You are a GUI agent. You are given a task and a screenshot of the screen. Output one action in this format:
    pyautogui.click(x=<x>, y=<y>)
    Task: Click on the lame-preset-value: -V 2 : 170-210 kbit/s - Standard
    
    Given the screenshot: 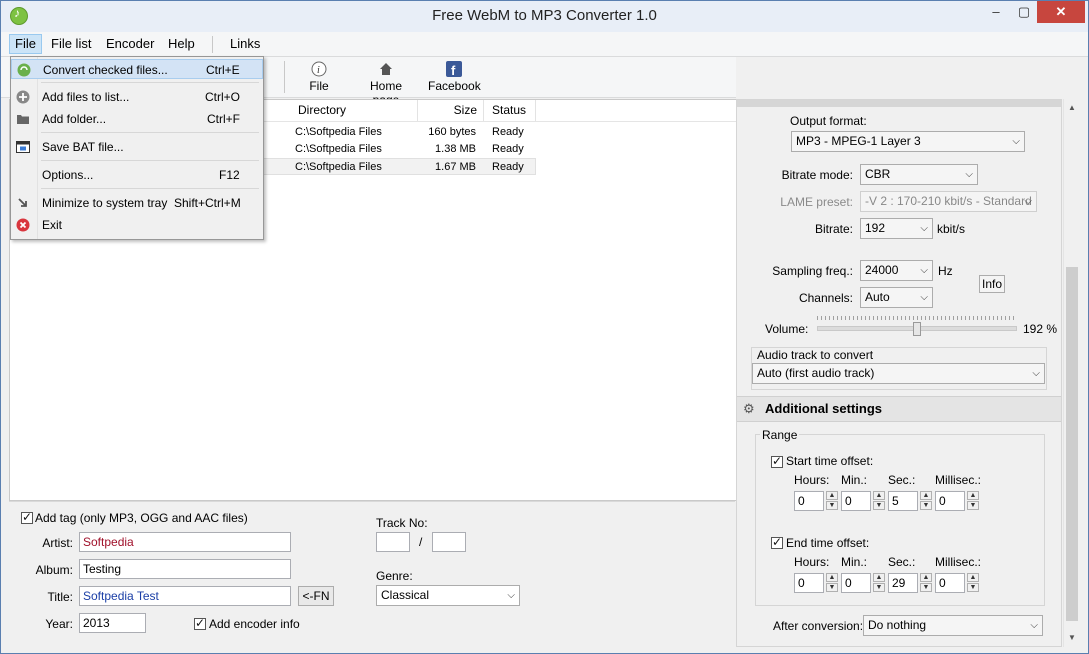 What is the action you would take?
    pyautogui.click(x=948, y=201)
    